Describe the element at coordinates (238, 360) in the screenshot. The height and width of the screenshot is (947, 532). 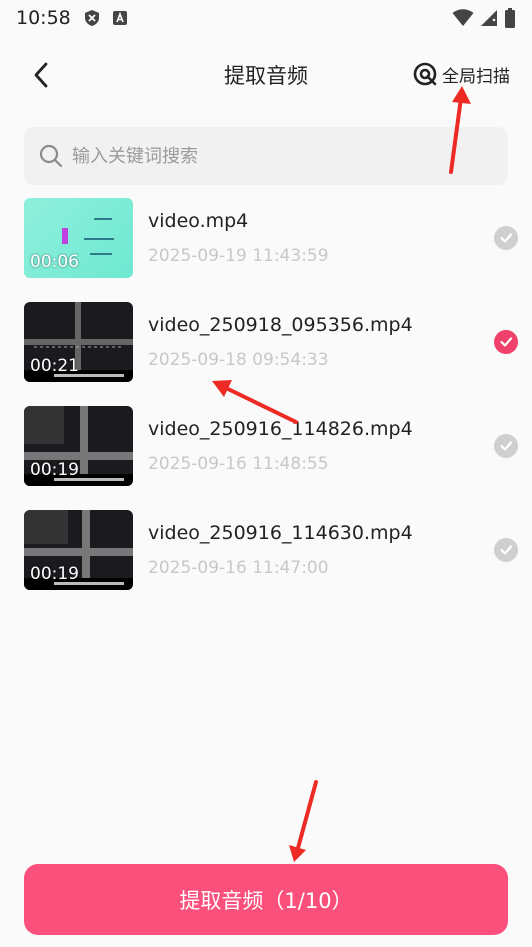
I see `file-datetime: 2025-09-18 09:54:33` at that location.